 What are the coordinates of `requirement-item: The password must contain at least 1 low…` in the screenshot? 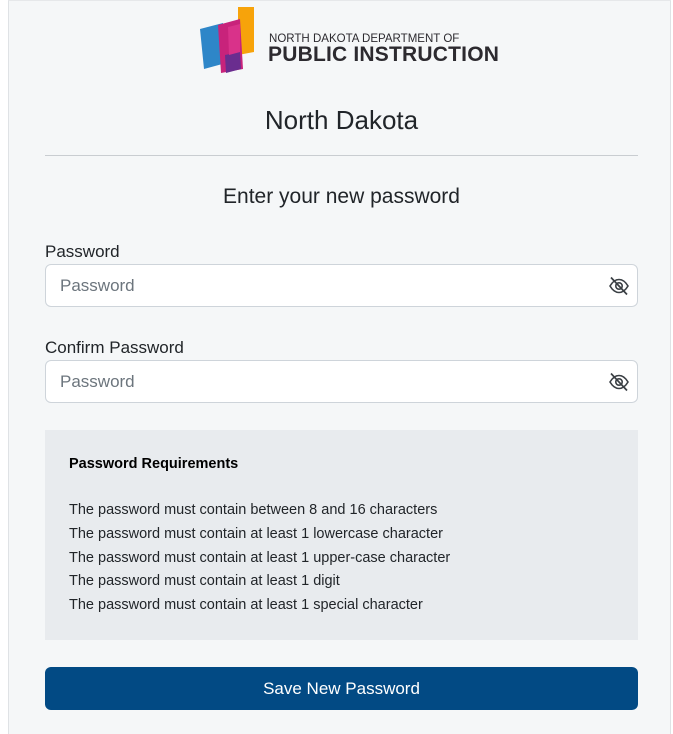 It's located at (256, 533).